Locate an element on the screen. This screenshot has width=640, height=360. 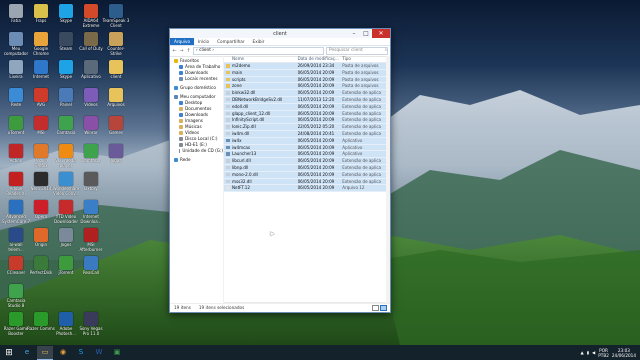
desktop-icon: Google Chrome is located at coordinates (41, 47).